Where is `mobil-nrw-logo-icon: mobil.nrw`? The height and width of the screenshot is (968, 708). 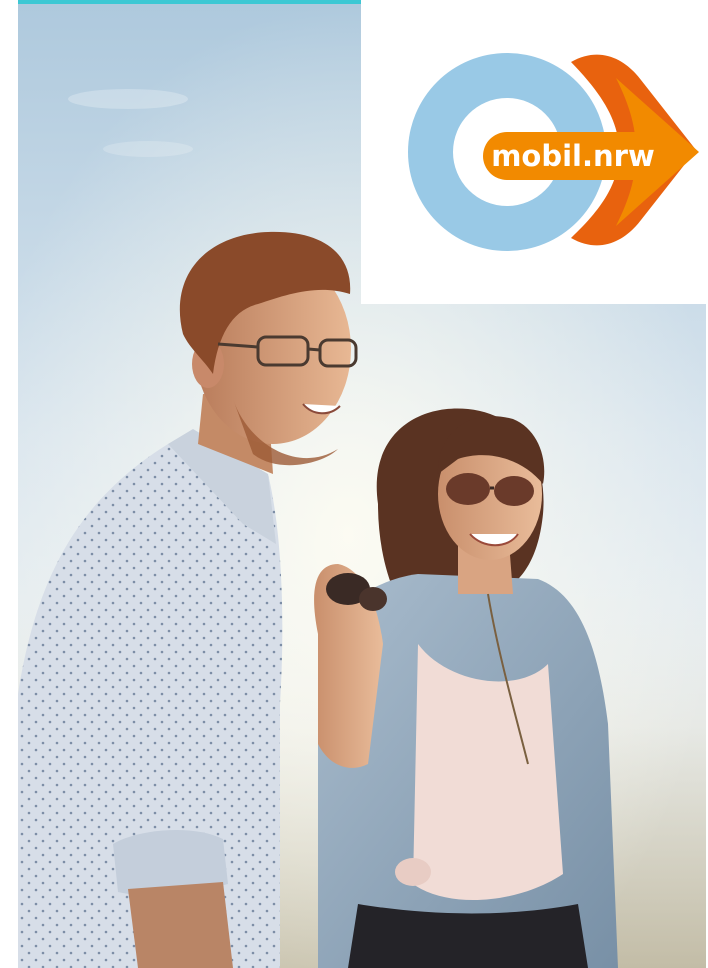
mobil-nrw-logo-icon: mobil.nrw is located at coordinates (553, 152).